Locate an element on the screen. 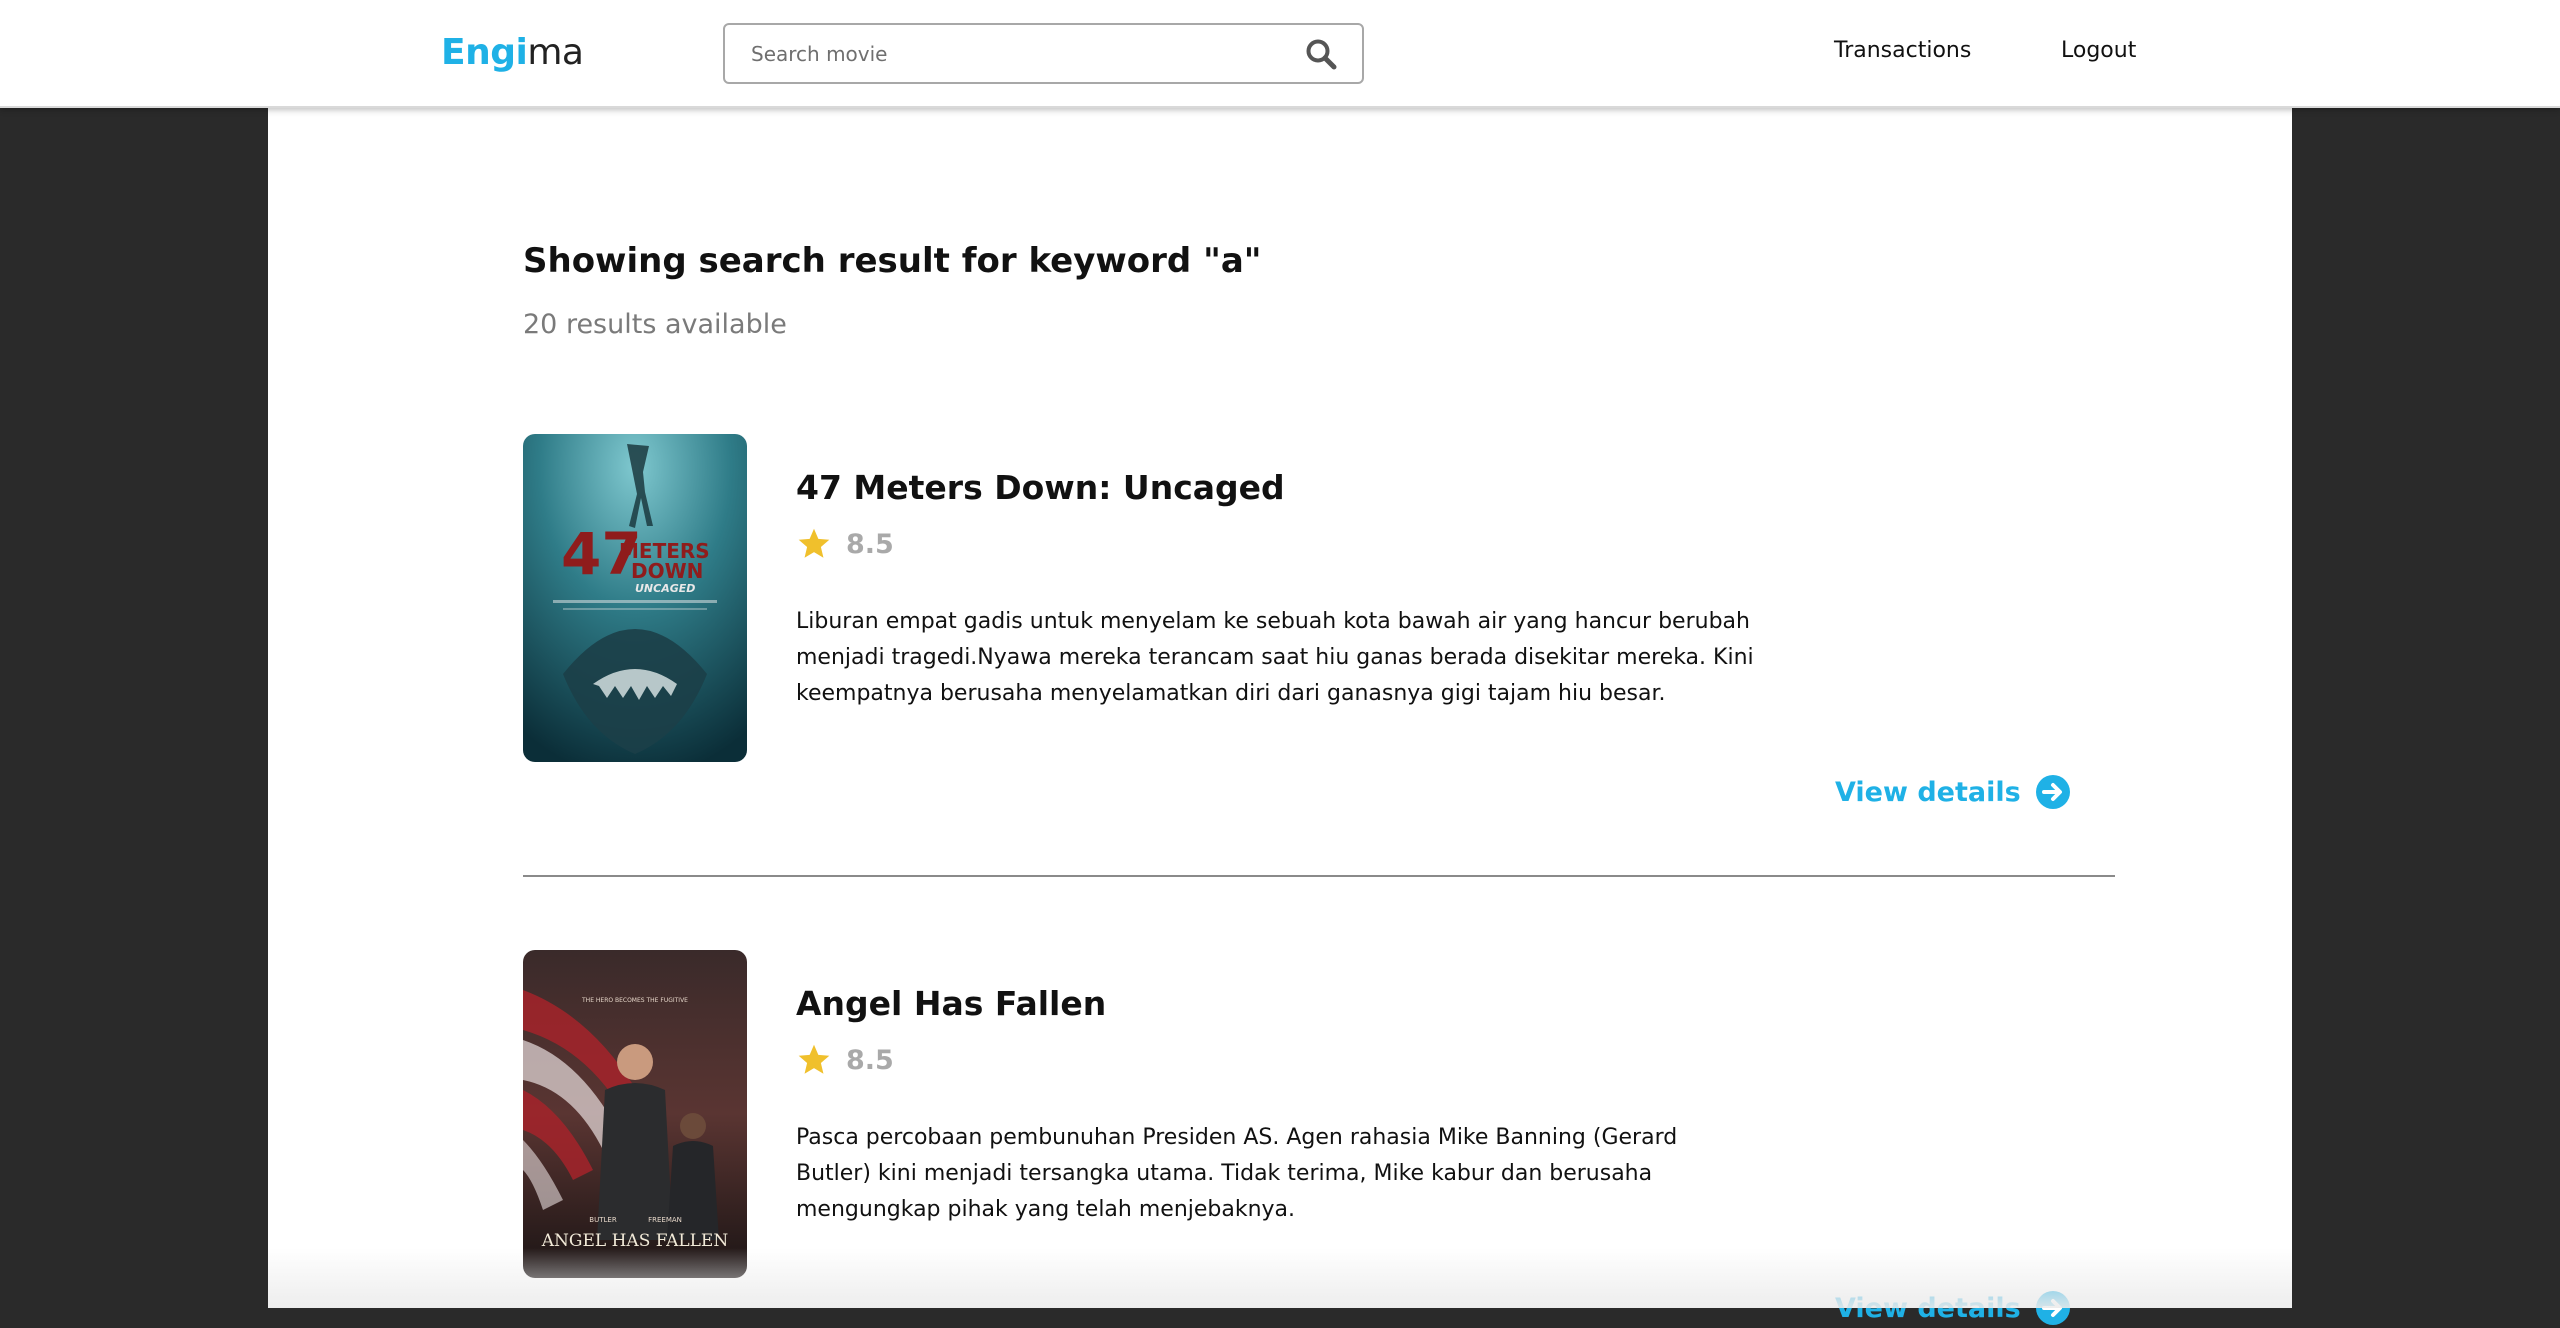 The image size is (2560, 1328). movie-poster: 47 METERS DOWN UNCAGED is located at coordinates (635, 598).